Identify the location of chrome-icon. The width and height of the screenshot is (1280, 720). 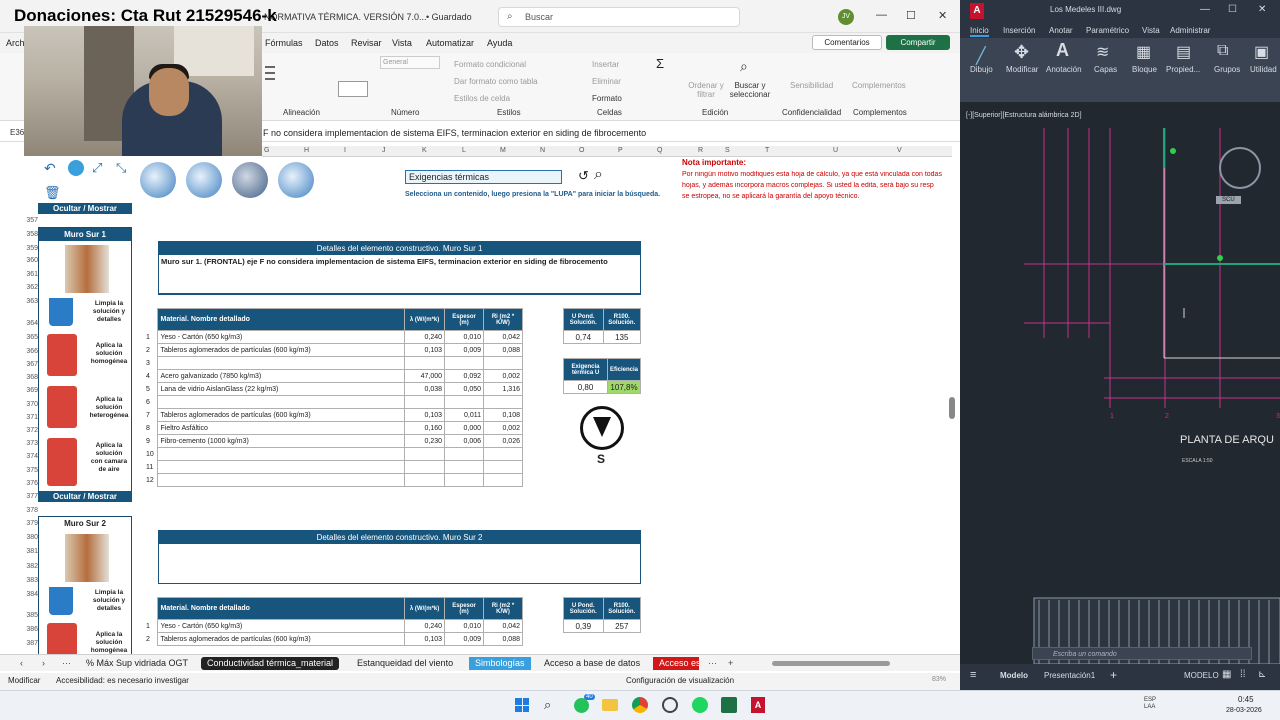
(640, 705).